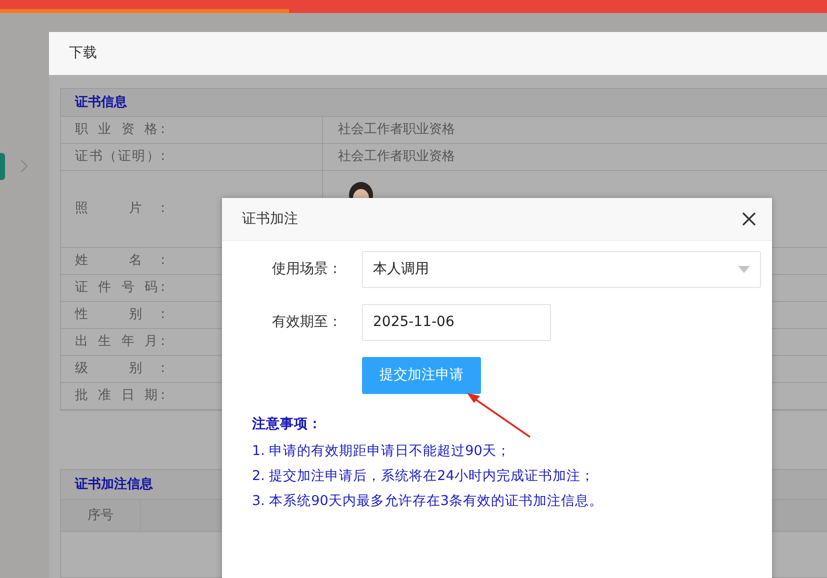 This screenshot has height=578, width=827. What do you see at coordinates (749, 219) in the screenshot?
I see `close-icon` at bounding box center [749, 219].